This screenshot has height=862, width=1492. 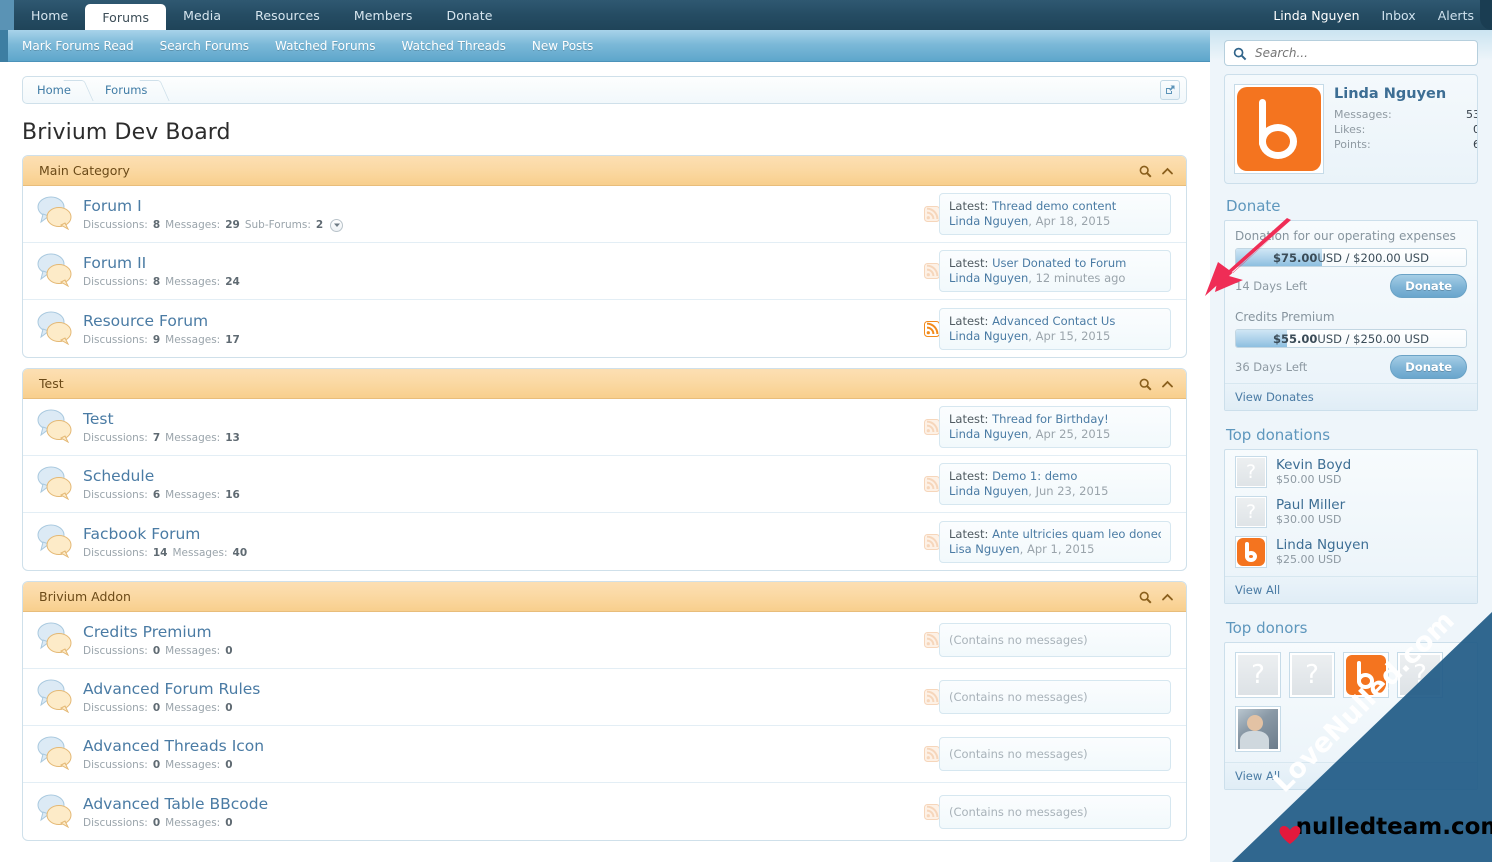 I want to click on category-title: Brivium Addon, so click(x=85, y=596).